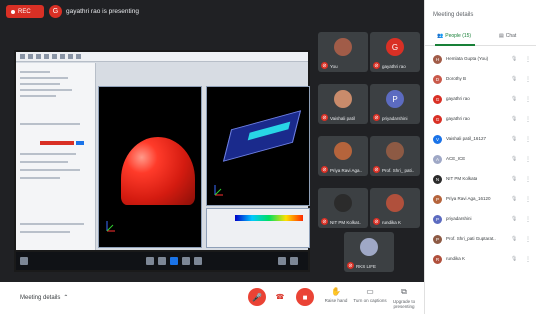  Describe the element at coordinates (437, 139) in the screenshot. I see `avatar: V` at that location.